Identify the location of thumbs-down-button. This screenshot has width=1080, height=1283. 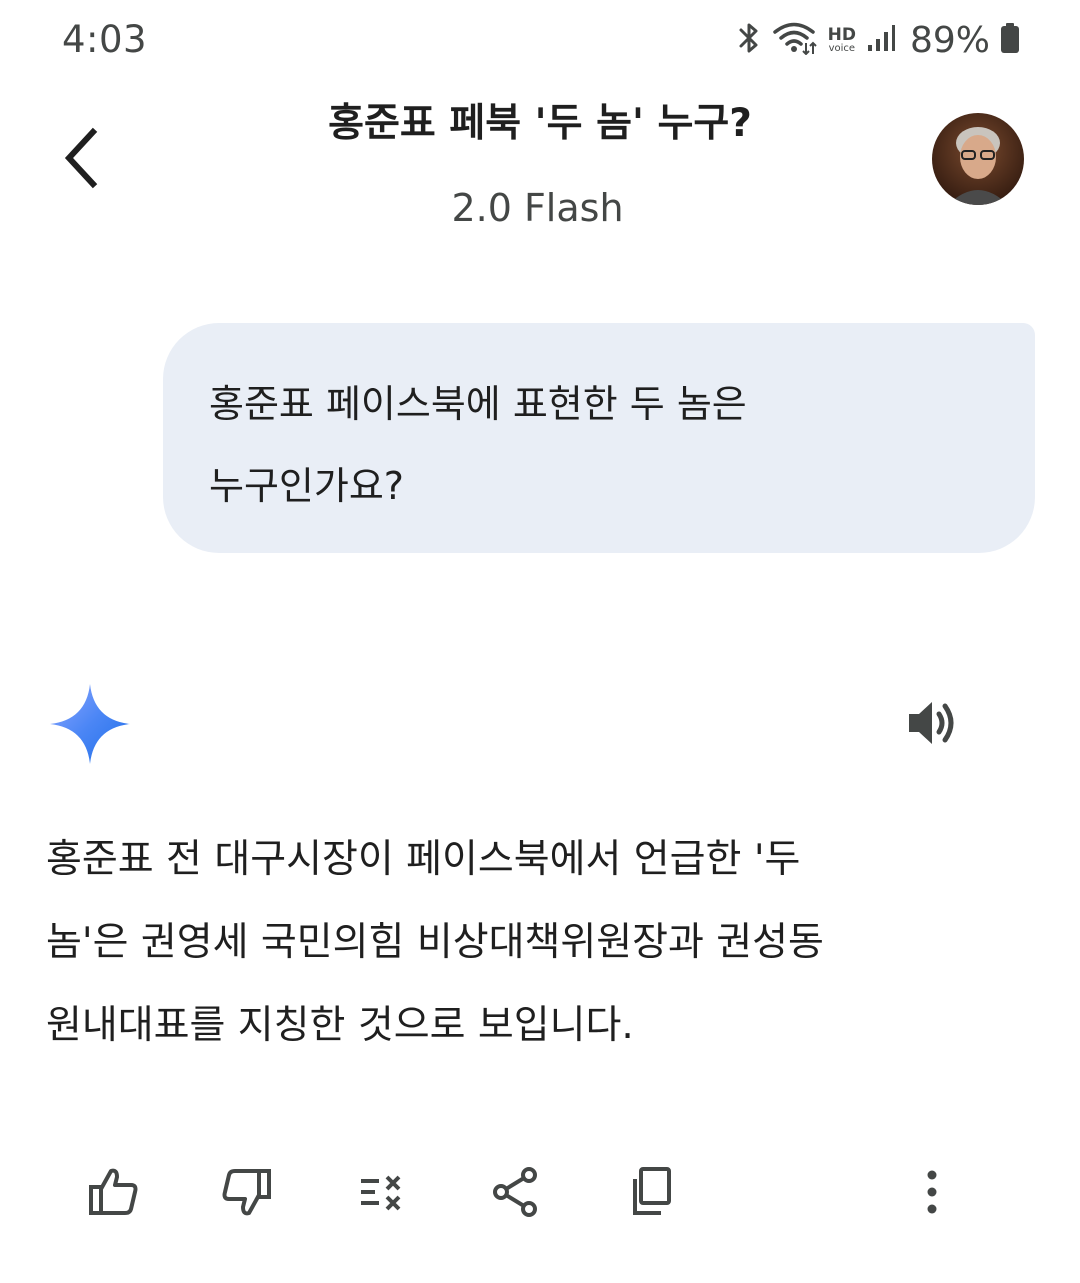
(246, 1192).